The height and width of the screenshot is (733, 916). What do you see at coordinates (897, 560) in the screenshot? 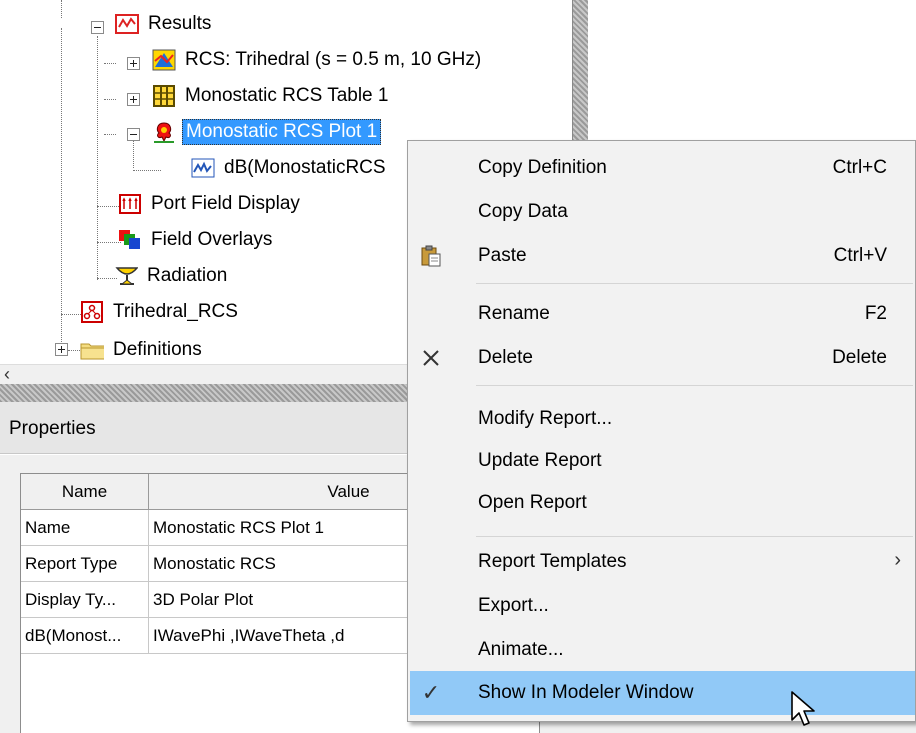
I see `submenu-arrow-icon: ›` at bounding box center [897, 560].